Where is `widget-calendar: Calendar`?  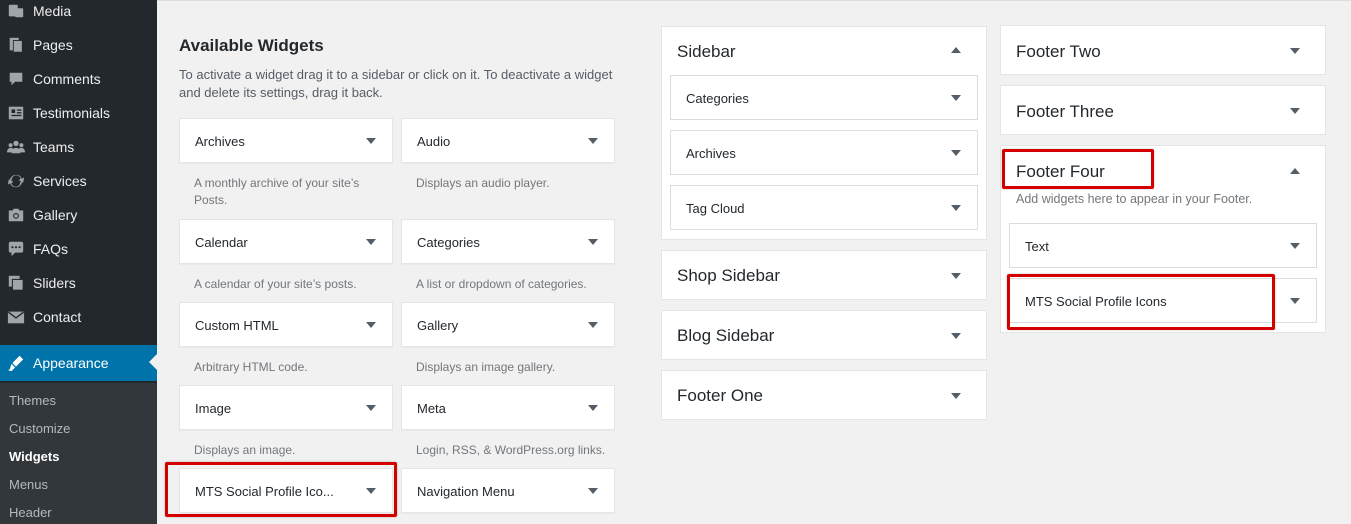
widget-calendar: Calendar is located at coordinates (286, 241).